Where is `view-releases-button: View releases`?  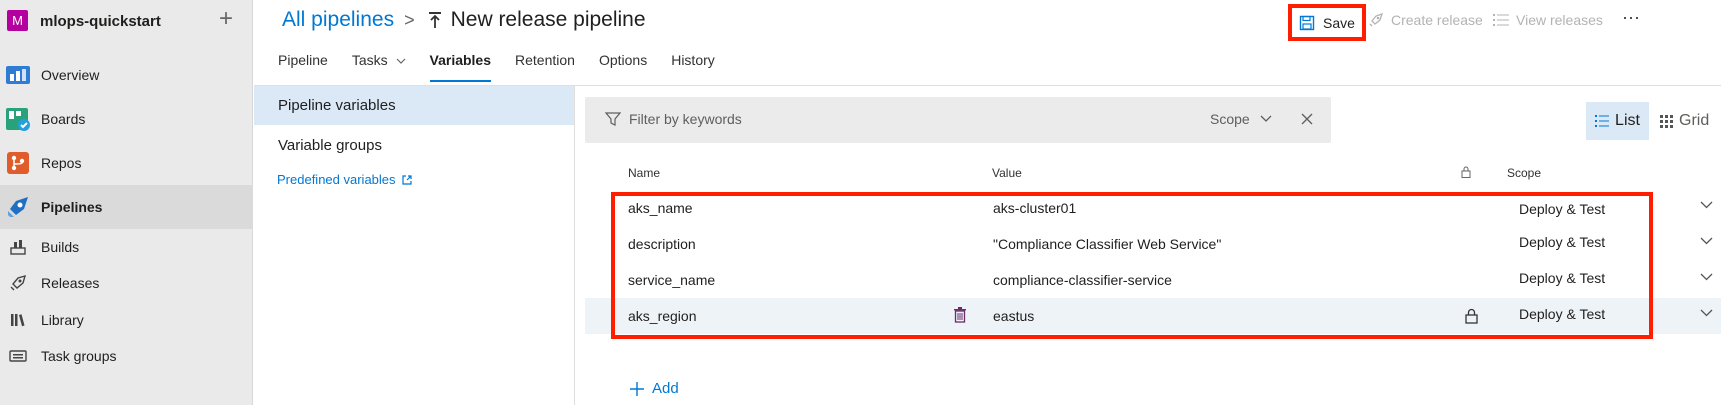 view-releases-button: View releases is located at coordinates (1548, 20).